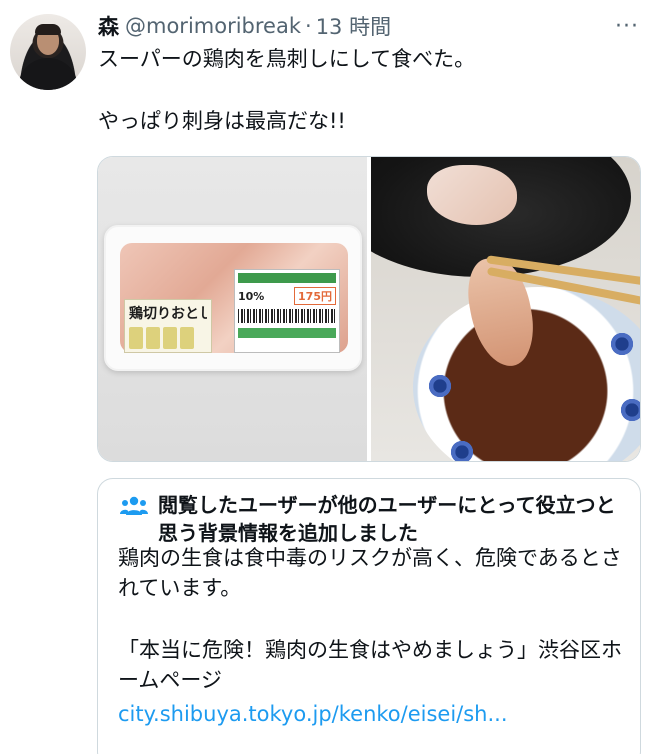 Image resolution: width=650 pixels, height=754 pixels. I want to click on price-sticker: 10% 175円, so click(287, 311).